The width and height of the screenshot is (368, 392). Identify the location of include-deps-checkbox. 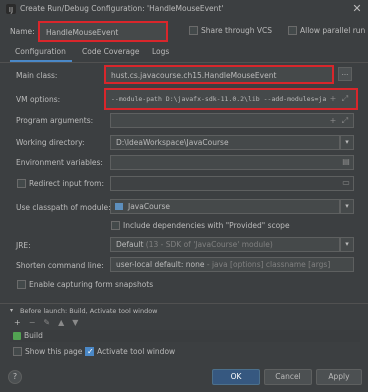
(115, 225).